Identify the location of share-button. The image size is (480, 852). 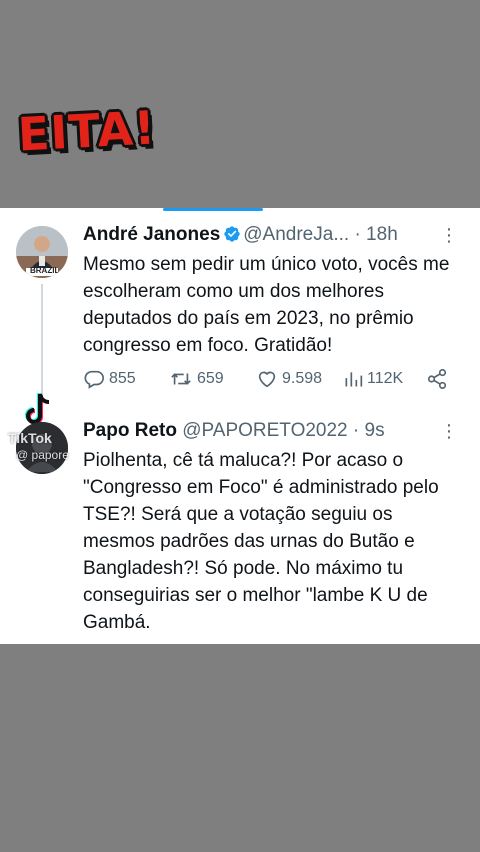
(437, 379).